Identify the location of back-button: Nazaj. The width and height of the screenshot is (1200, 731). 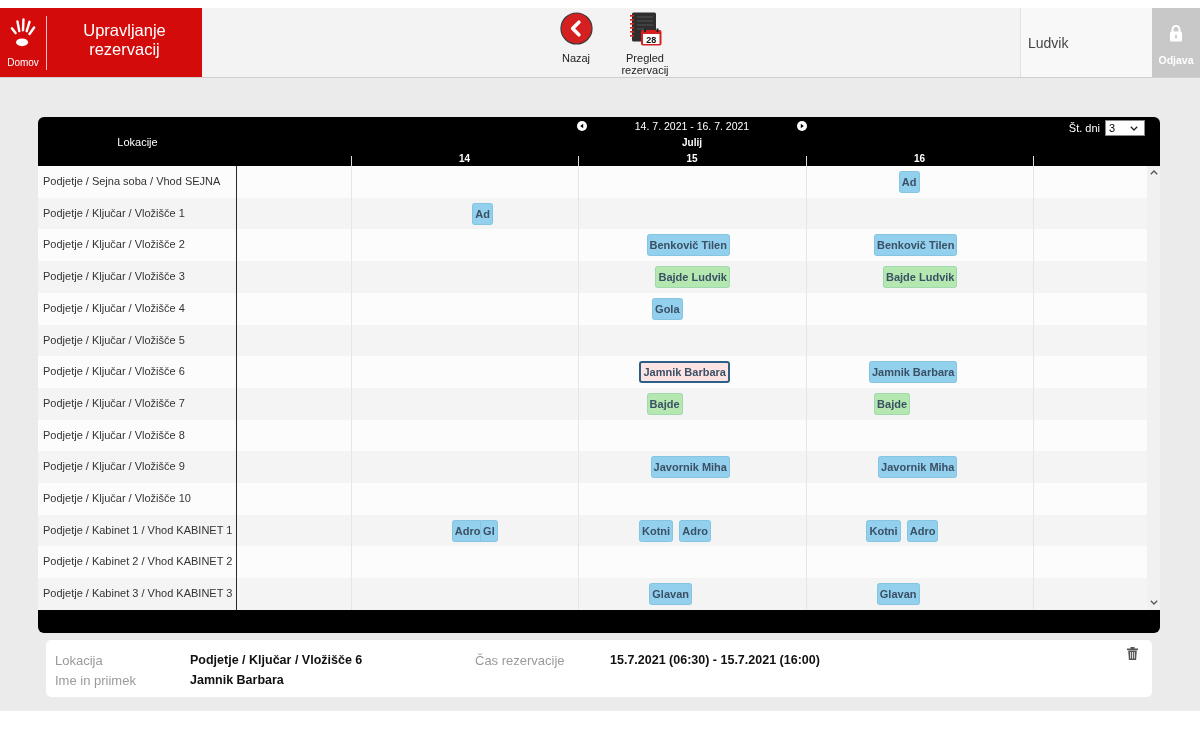
(576, 42).